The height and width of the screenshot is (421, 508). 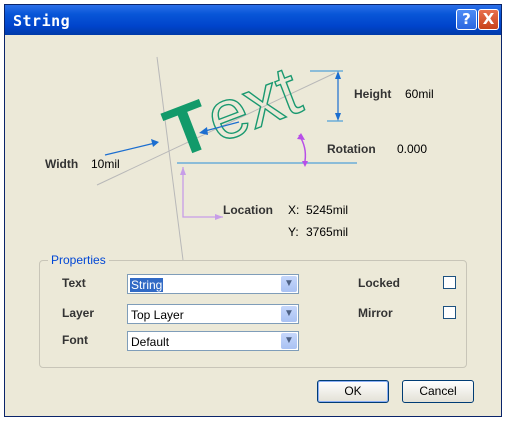 I want to click on title-bar: String ? X, so click(x=253, y=20).